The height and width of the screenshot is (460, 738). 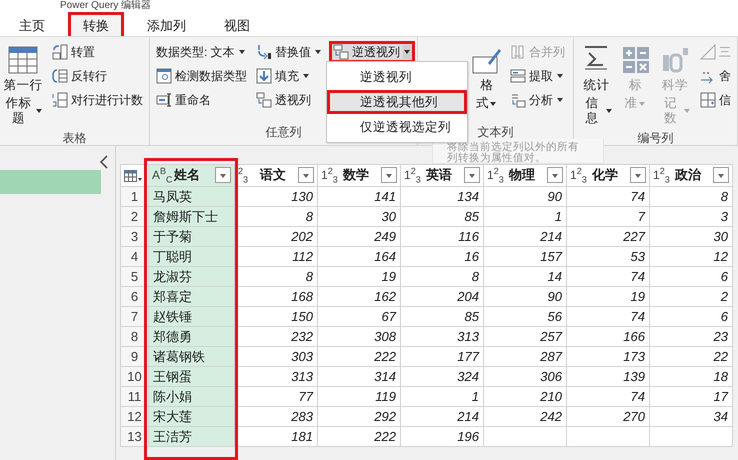 What do you see at coordinates (264, 100) in the screenshot?
I see `pivot-icon` at bounding box center [264, 100].